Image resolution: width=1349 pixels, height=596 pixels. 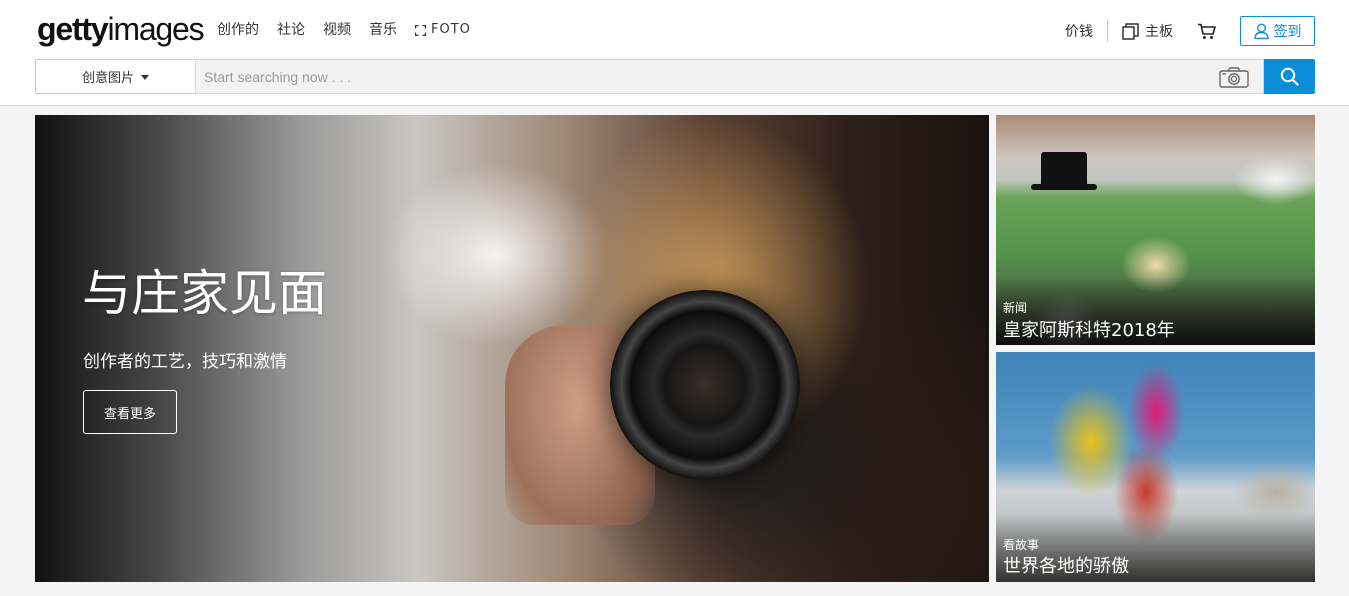 I want to click on hero-camera-lens, so click(x=705, y=385).